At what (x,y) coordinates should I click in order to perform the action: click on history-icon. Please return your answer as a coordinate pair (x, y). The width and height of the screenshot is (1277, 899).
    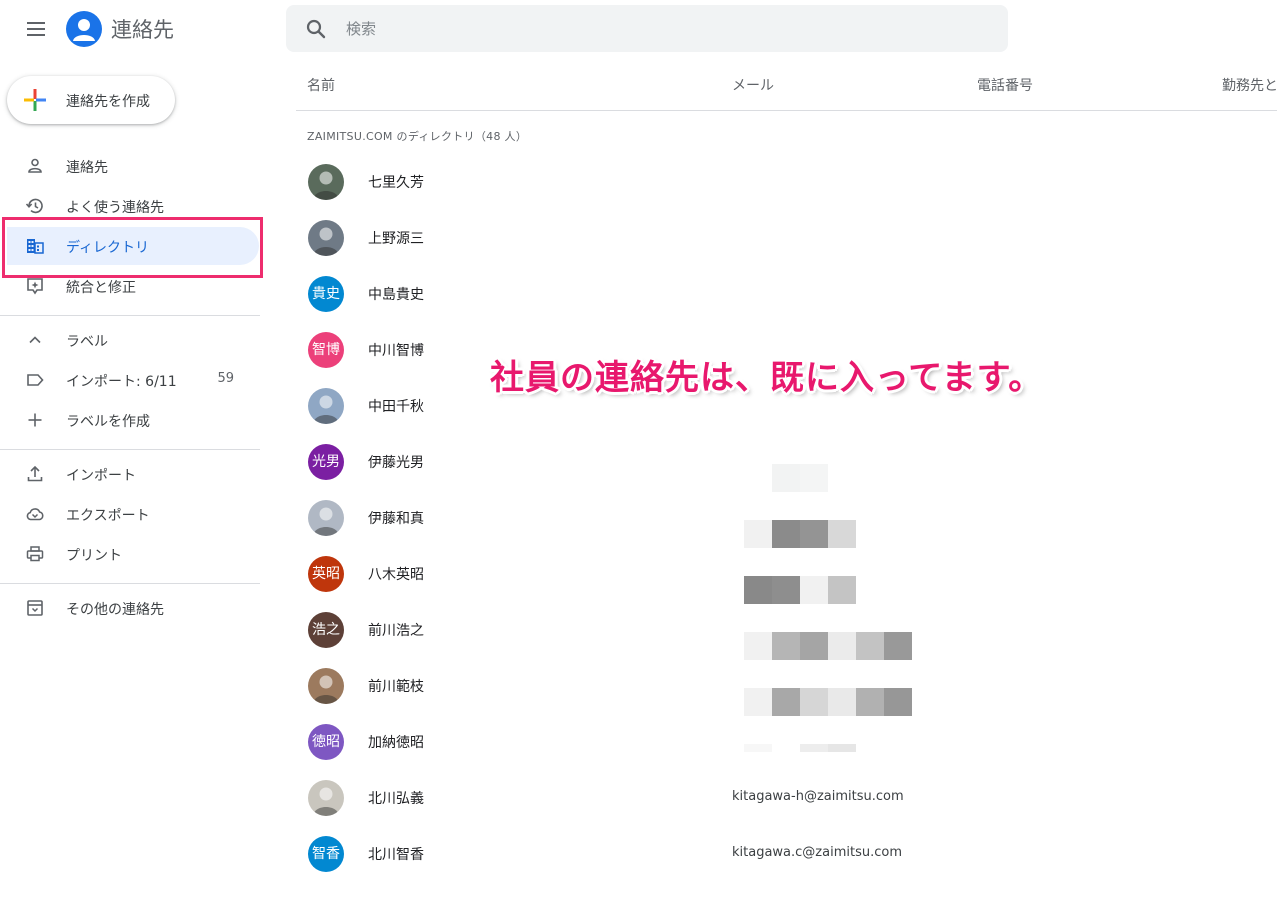
    Looking at the image, I should click on (34, 206).